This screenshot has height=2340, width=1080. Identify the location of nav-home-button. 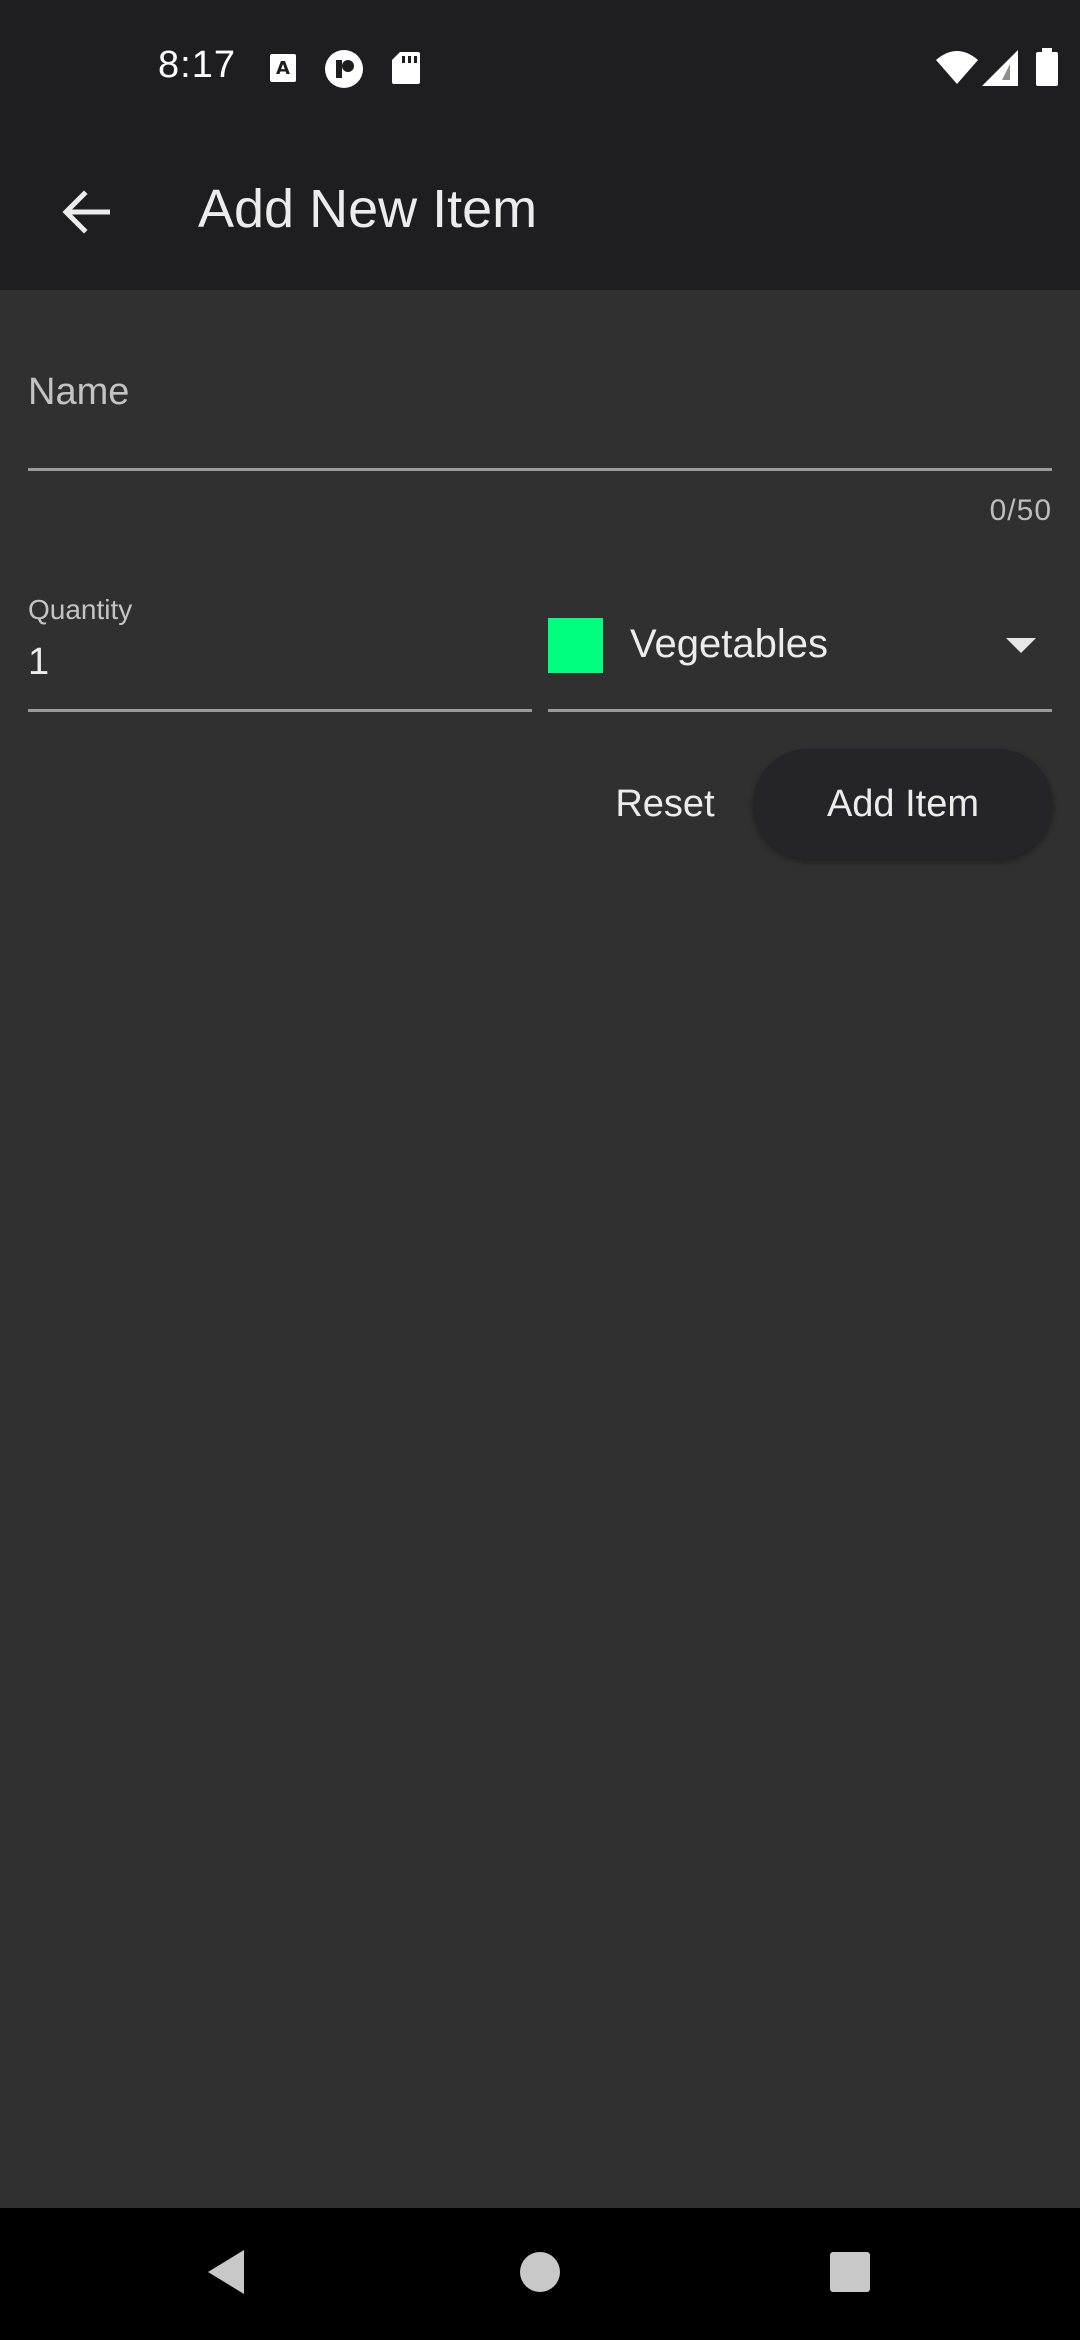
(540, 2274).